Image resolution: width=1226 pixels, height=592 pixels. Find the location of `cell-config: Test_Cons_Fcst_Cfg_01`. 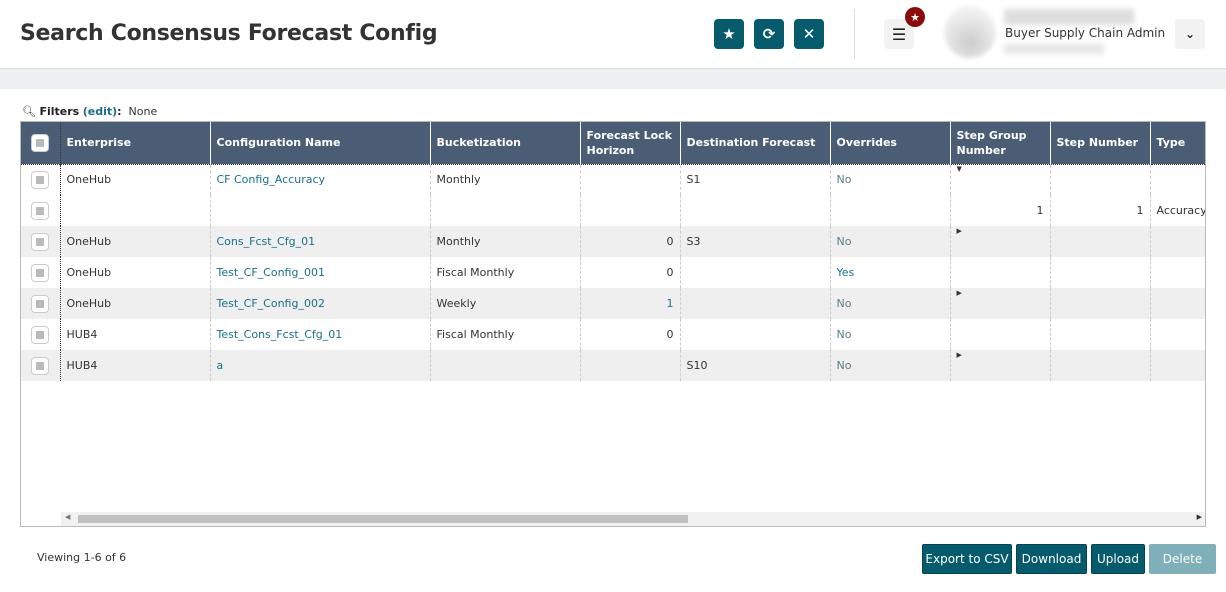

cell-config: Test_Cons_Fcst_Cfg_01 is located at coordinates (320, 334).